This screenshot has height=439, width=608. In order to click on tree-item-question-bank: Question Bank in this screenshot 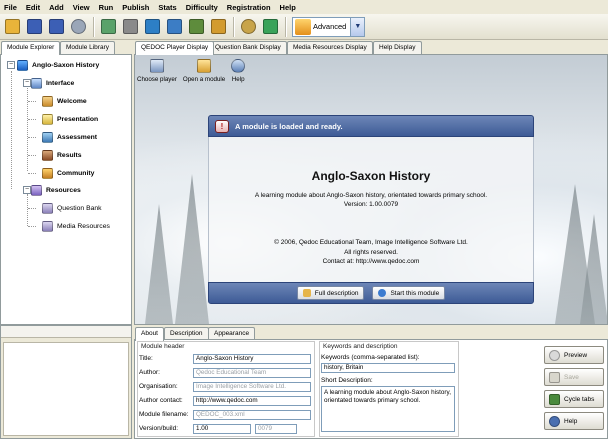, I will do `click(72, 208)`.